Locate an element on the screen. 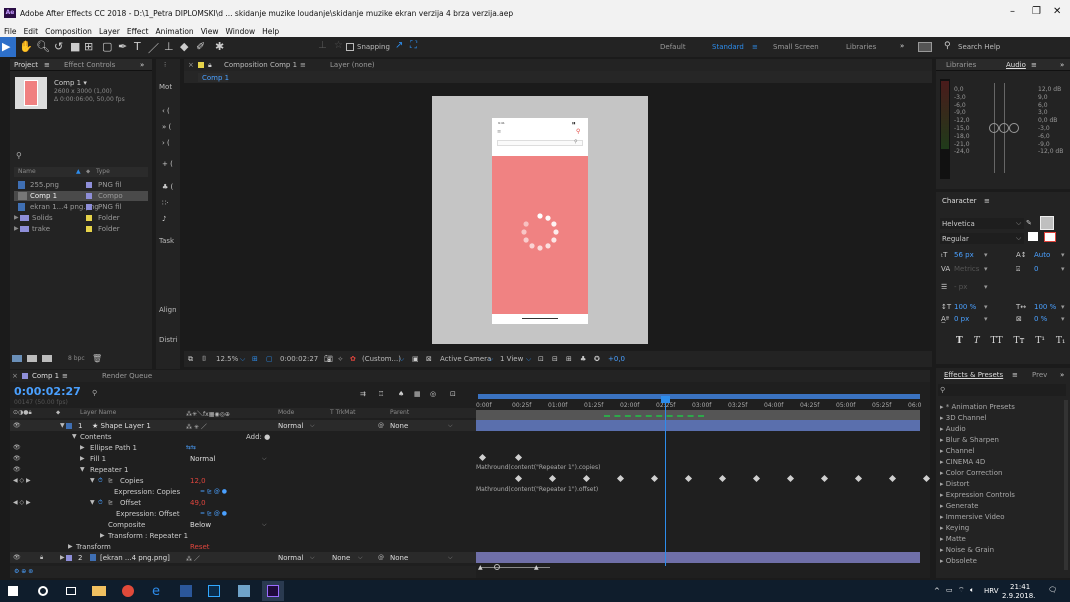  menu-help: Help is located at coordinates (270, 31).